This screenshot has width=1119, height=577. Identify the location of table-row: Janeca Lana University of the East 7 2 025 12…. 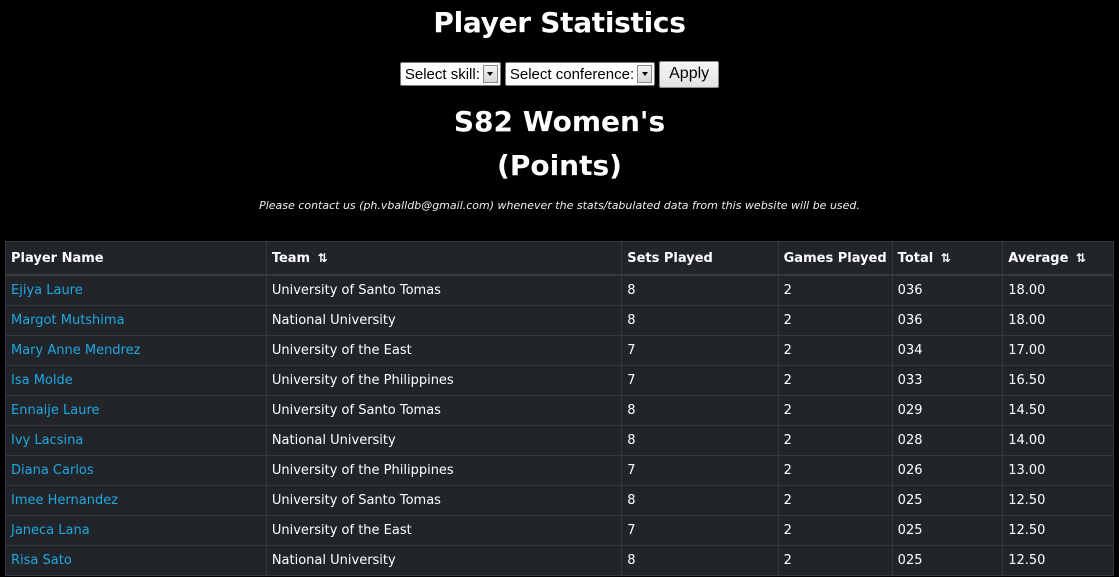
(559, 530).